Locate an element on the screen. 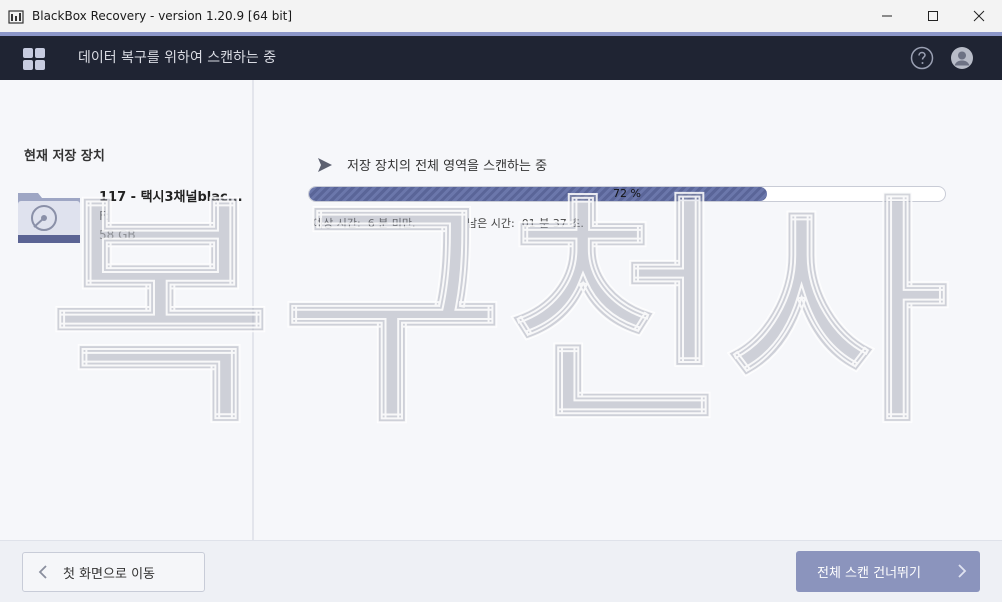  user-avatar-icon is located at coordinates (962, 58).